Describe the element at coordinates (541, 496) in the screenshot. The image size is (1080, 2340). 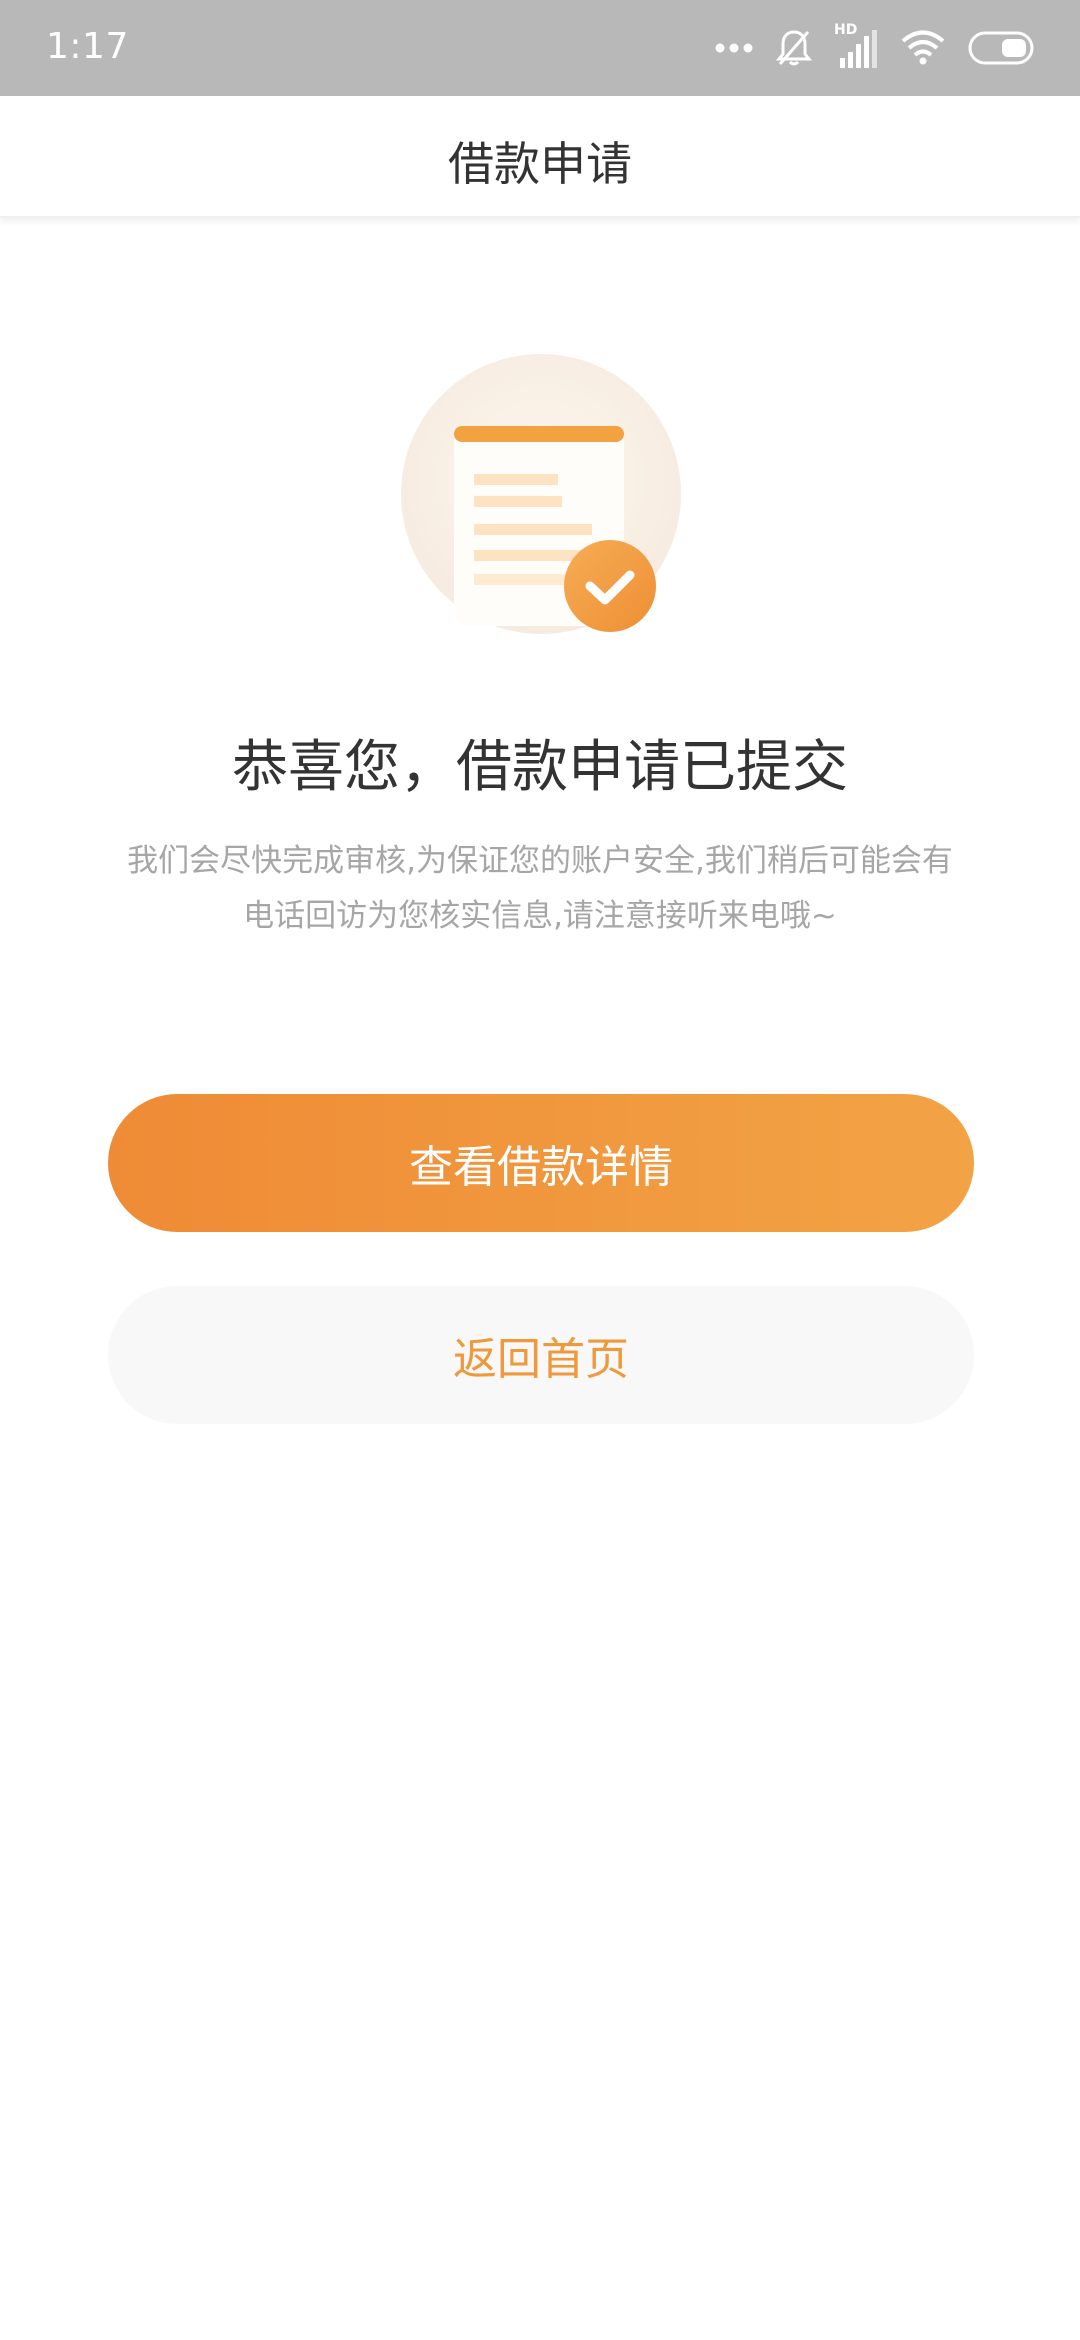
I see `document-check-icon` at that location.